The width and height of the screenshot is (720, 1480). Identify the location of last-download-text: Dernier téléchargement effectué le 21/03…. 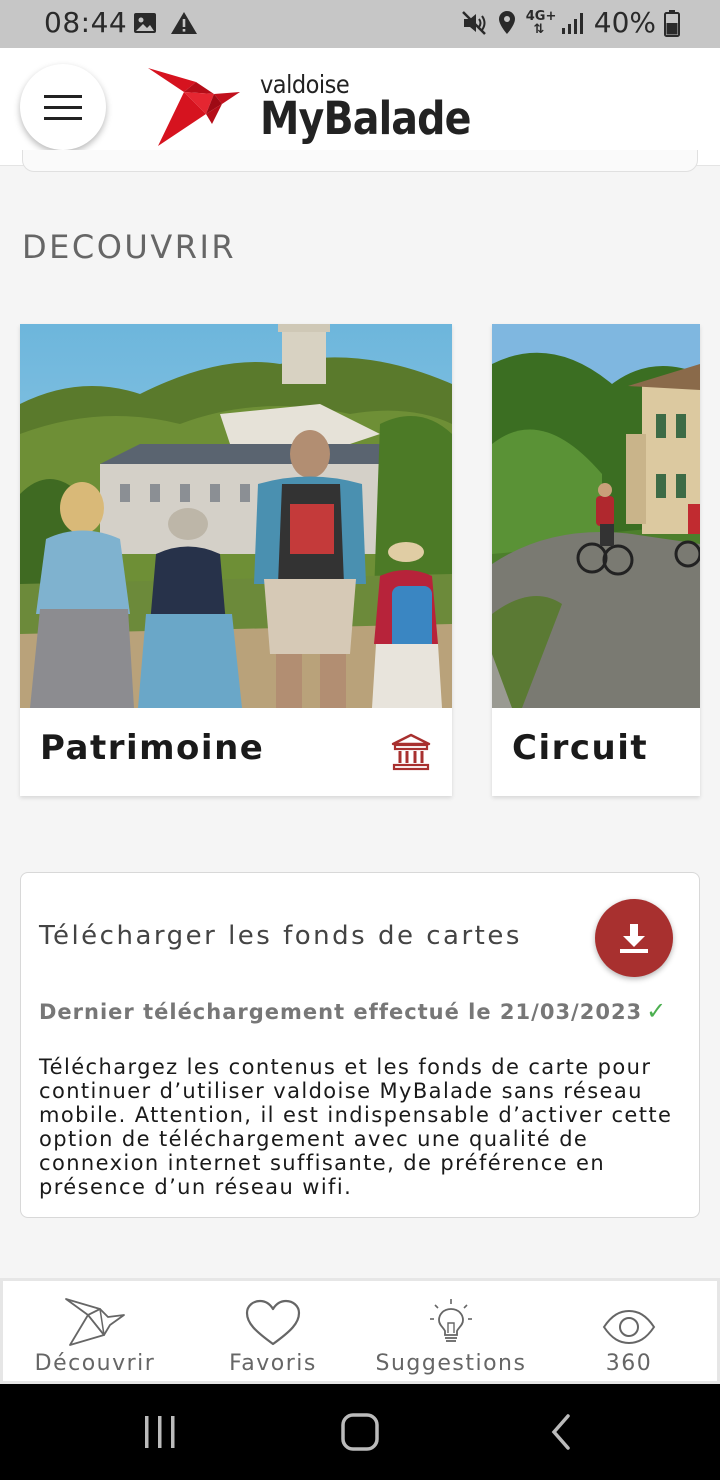
(341, 1012).